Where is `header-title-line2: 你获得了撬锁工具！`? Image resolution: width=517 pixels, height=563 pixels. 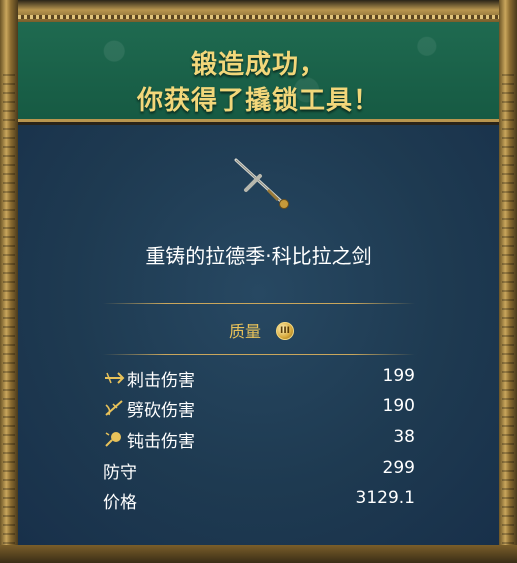 header-title-line2: 你获得了撬锁工具！ is located at coordinates (258, 101).